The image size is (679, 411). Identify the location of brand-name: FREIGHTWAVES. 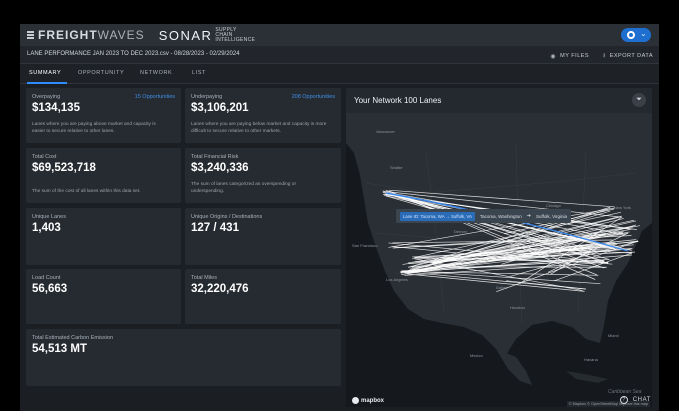
(91, 35).